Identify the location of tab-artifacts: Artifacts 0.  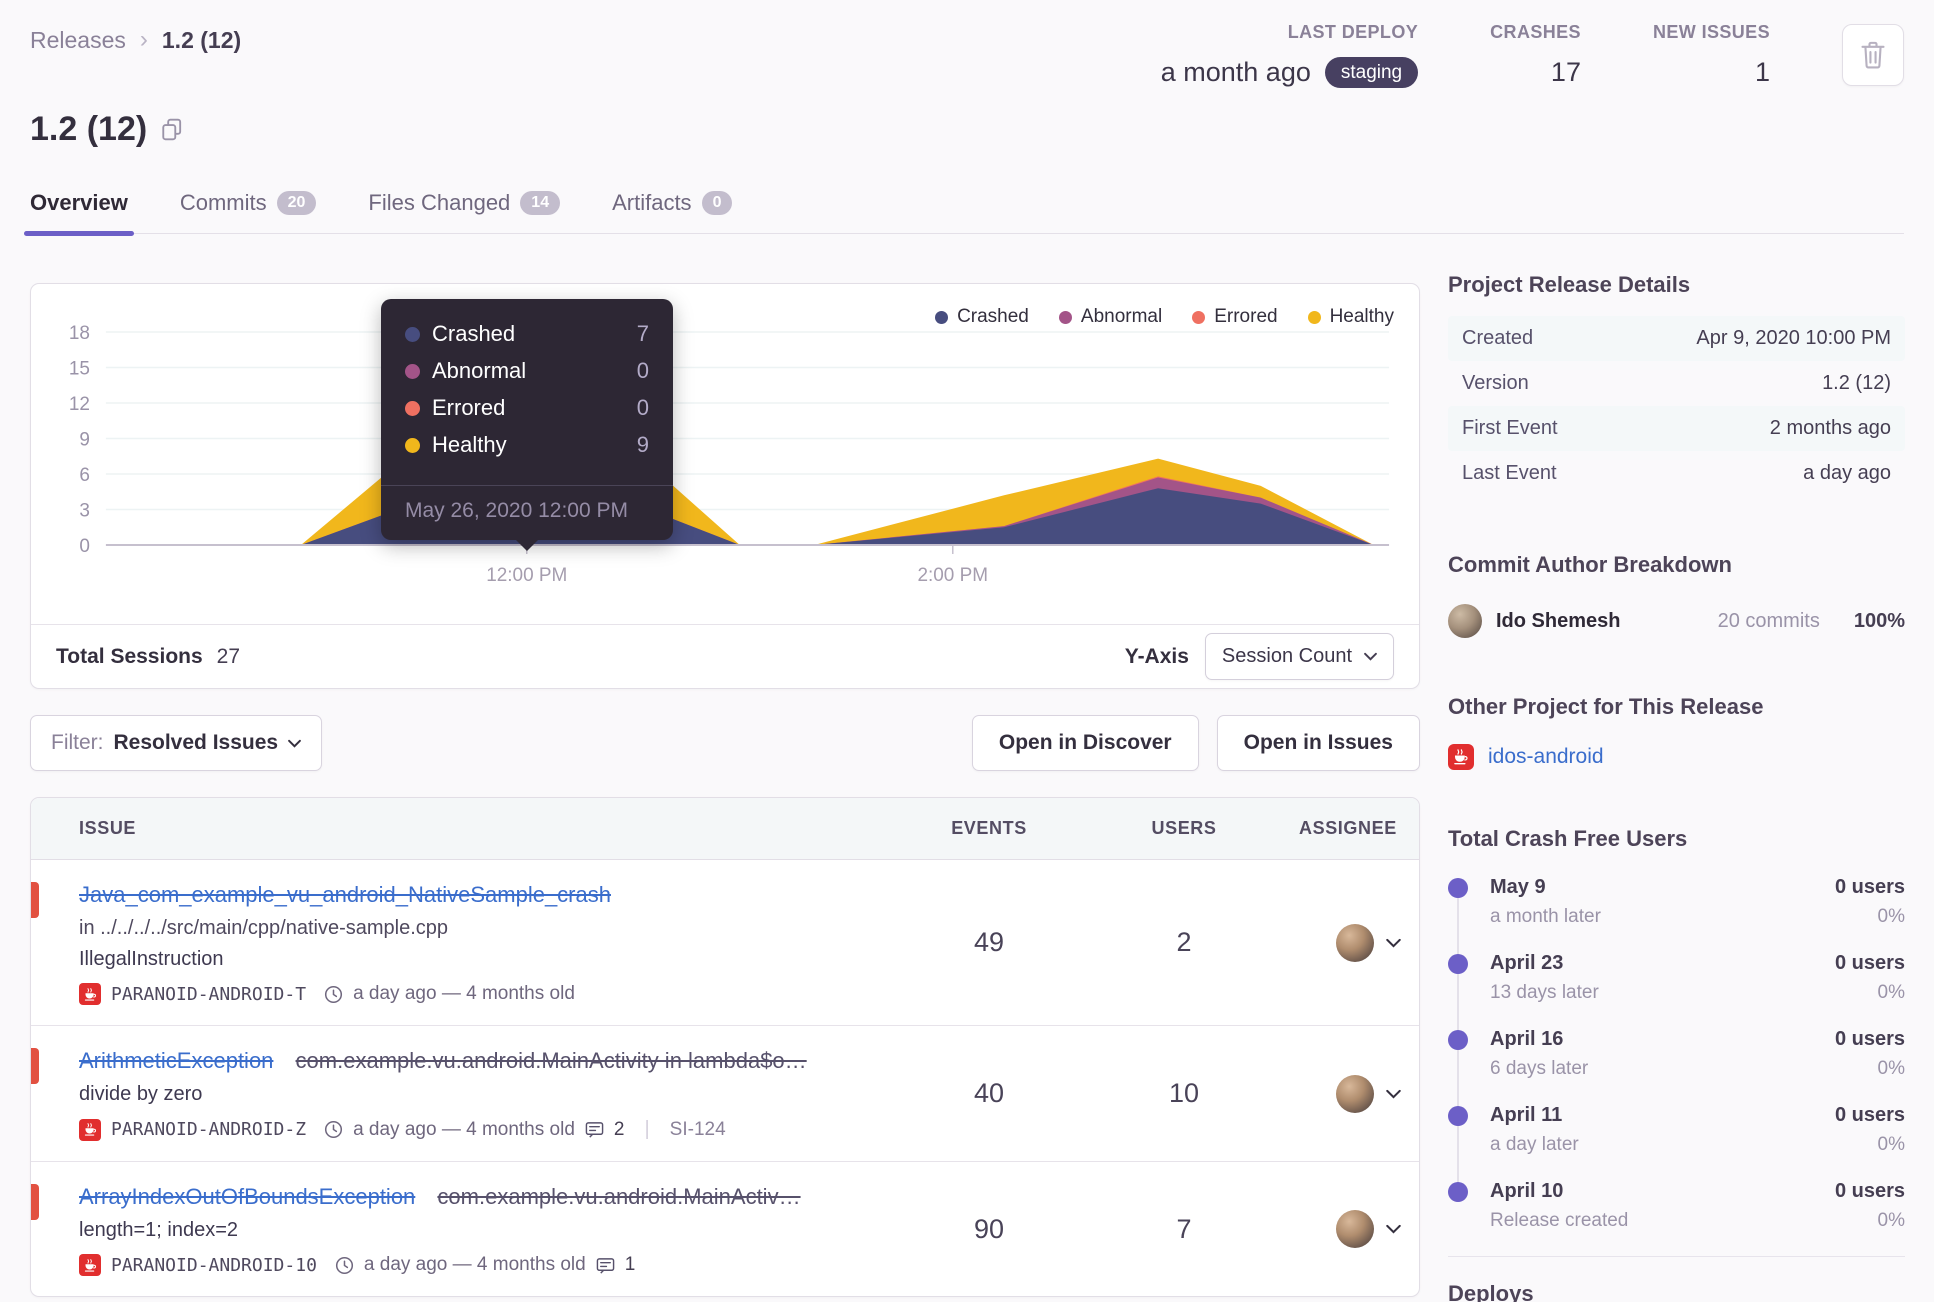
(672, 205).